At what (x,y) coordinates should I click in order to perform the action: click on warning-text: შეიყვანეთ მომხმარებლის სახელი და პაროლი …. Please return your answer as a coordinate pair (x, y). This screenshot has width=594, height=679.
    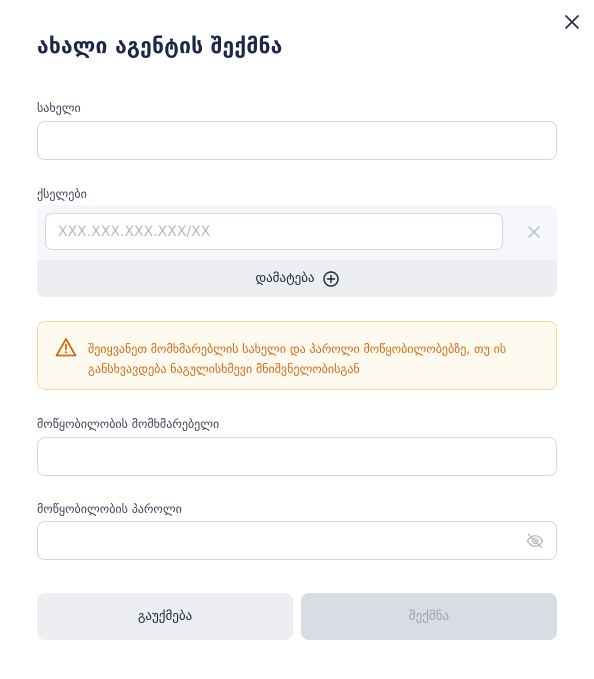
    Looking at the image, I should click on (297, 359).